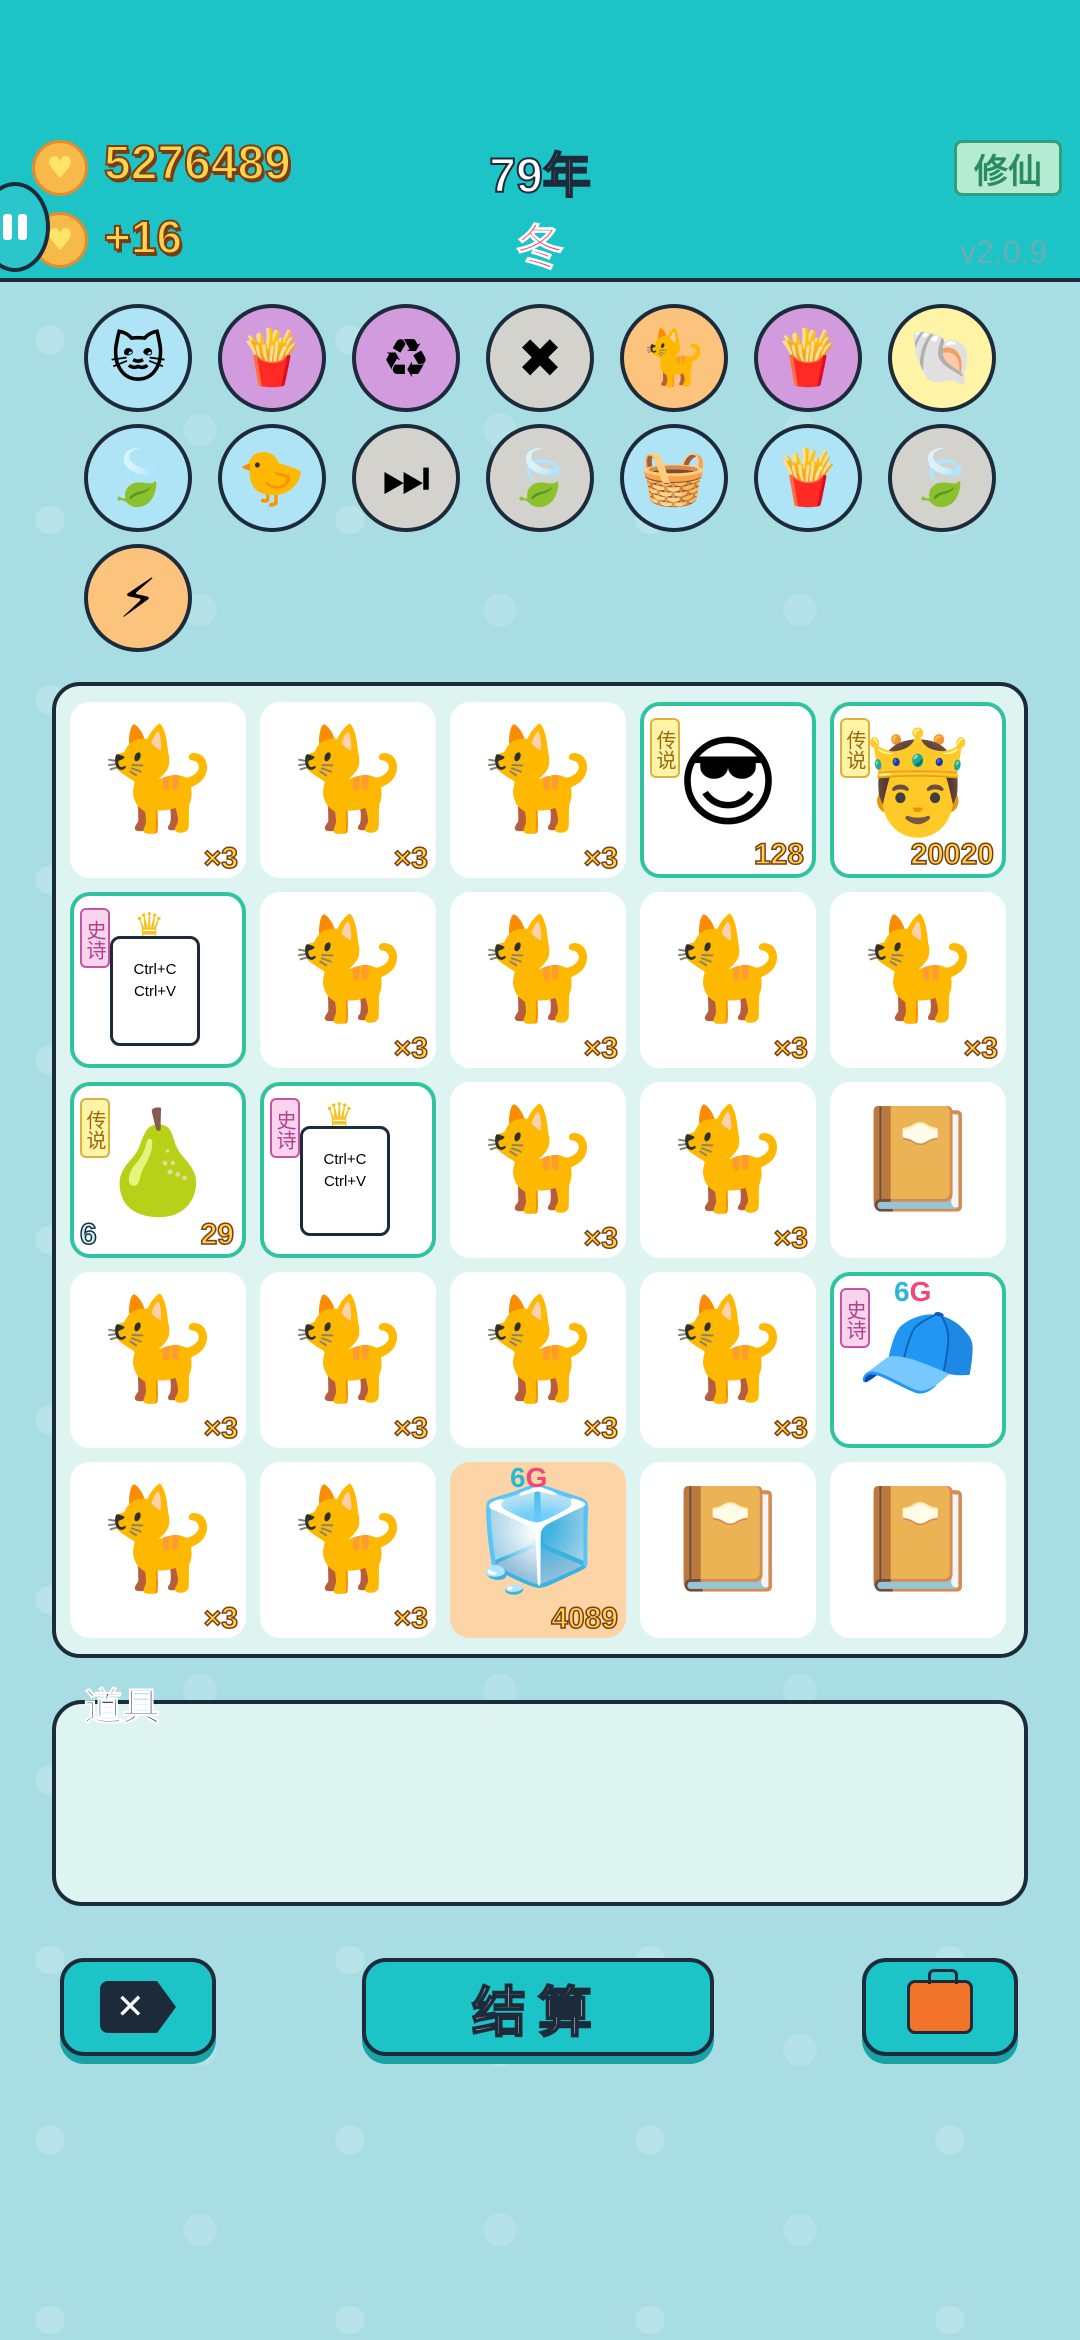 Image resolution: width=1080 pixels, height=2340 pixels. Describe the element at coordinates (540, 141) in the screenshot. I see `top-bar: ♥ 5276489 ♥ +16 79年 冬 修仙 v2.0.9` at that location.